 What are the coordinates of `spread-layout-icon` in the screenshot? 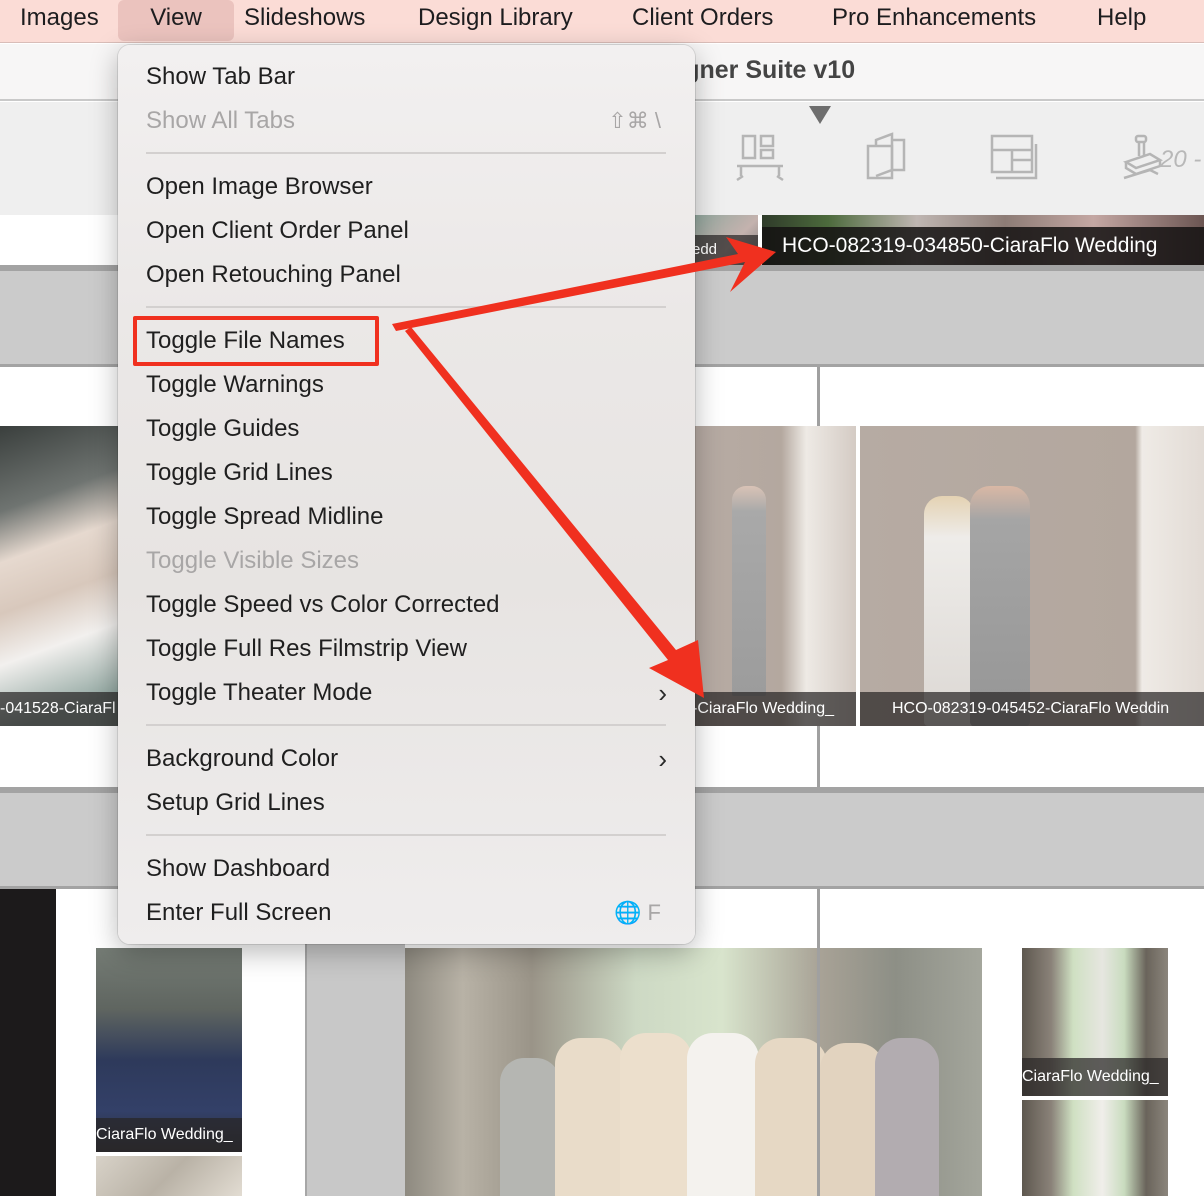 It's located at (760, 158).